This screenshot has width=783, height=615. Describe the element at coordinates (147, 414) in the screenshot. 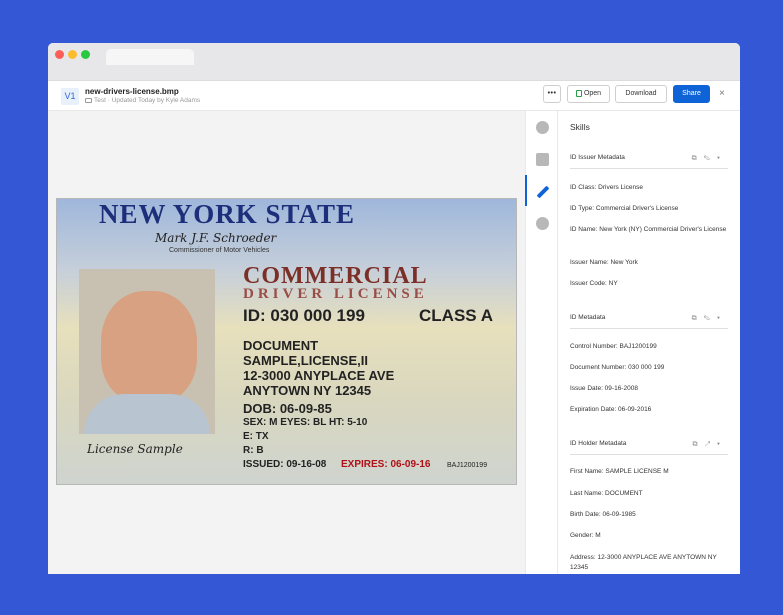

I see `license-shirt` at that location.